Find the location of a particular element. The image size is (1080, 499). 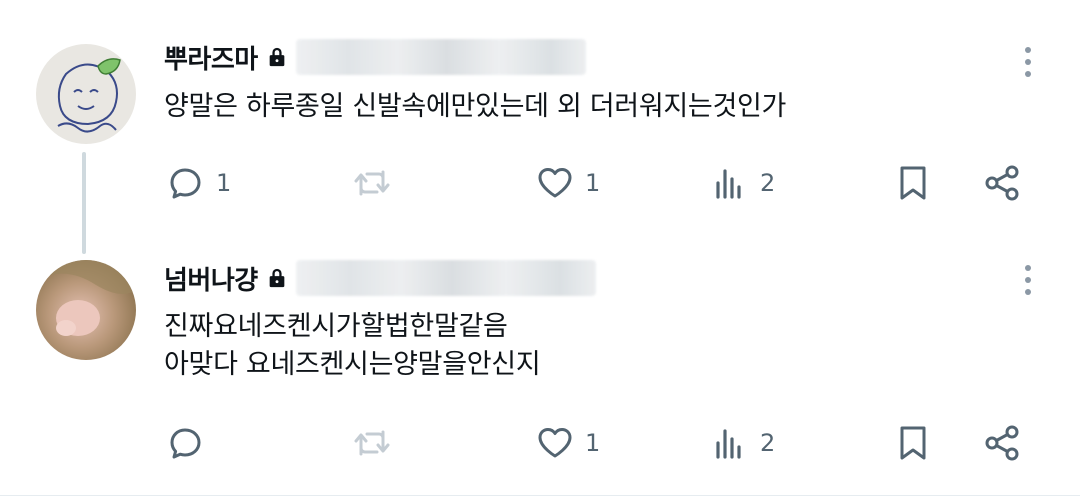

action-bar: 1 1 2 is located at coordinates (540, 183).